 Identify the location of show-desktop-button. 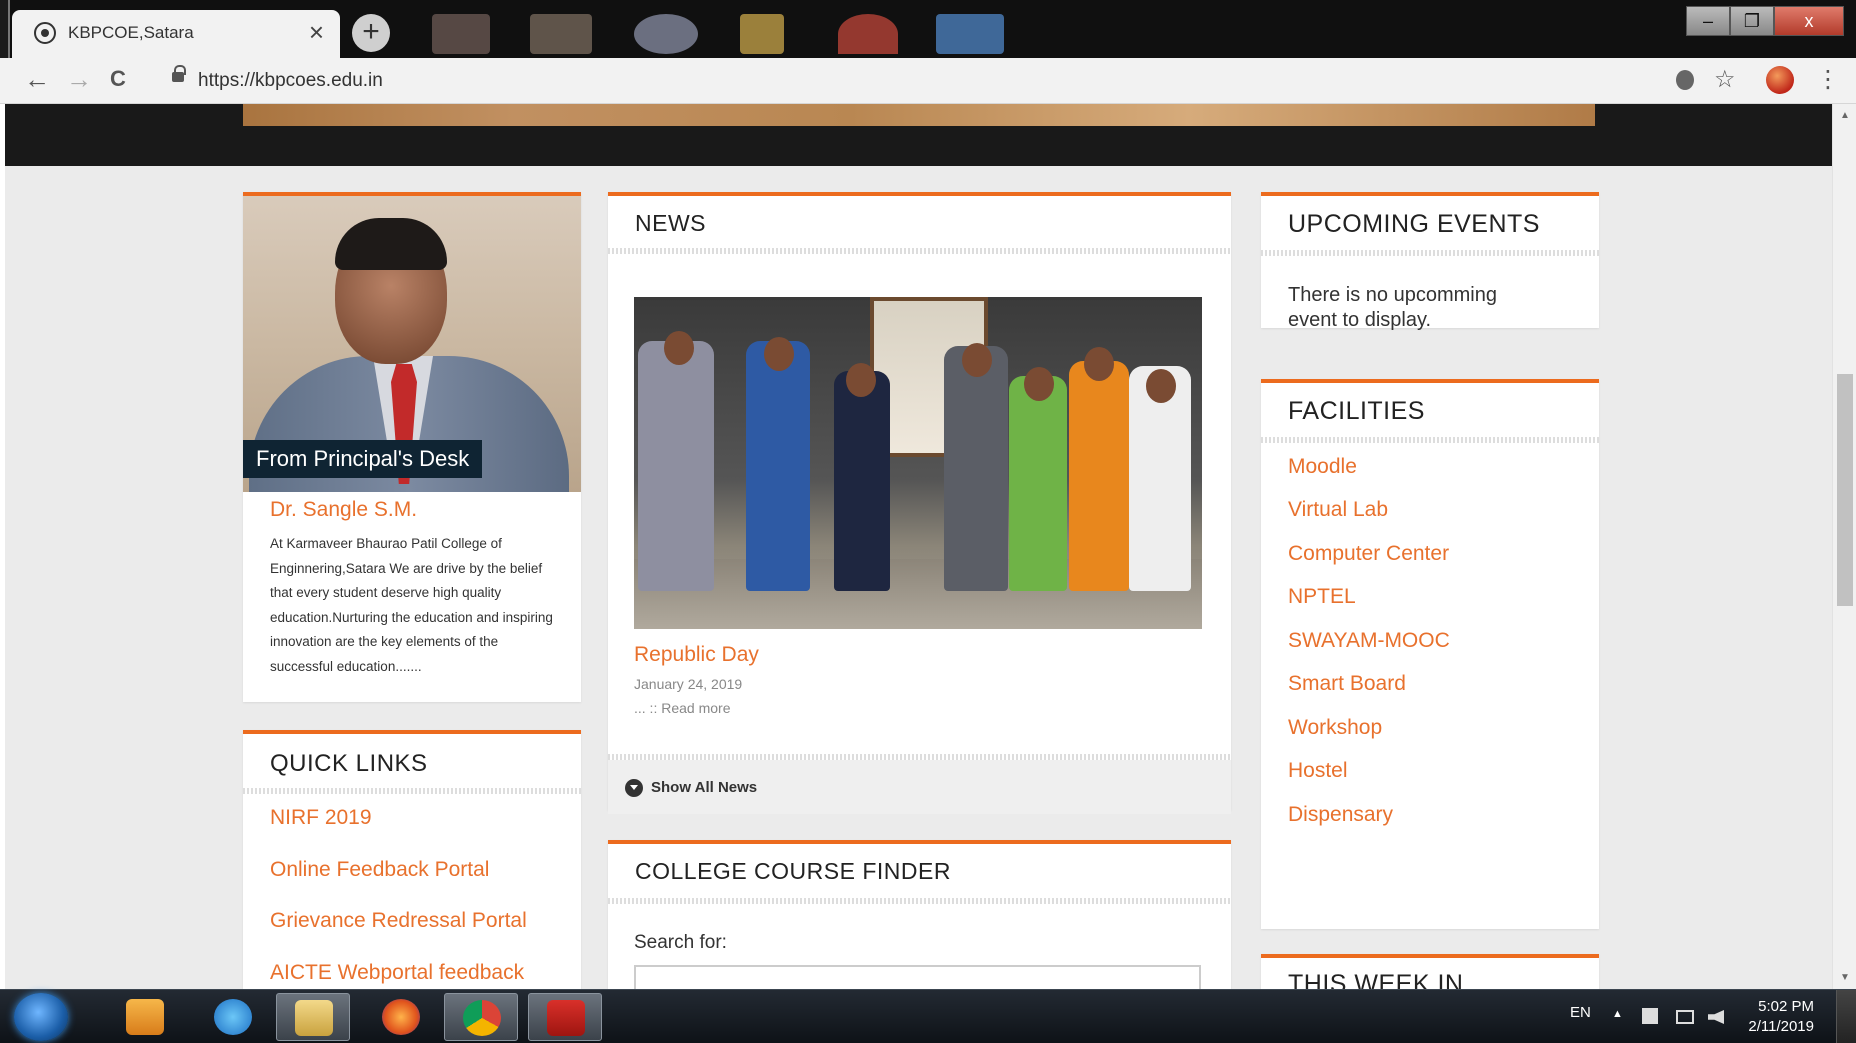
(1846, 1016).